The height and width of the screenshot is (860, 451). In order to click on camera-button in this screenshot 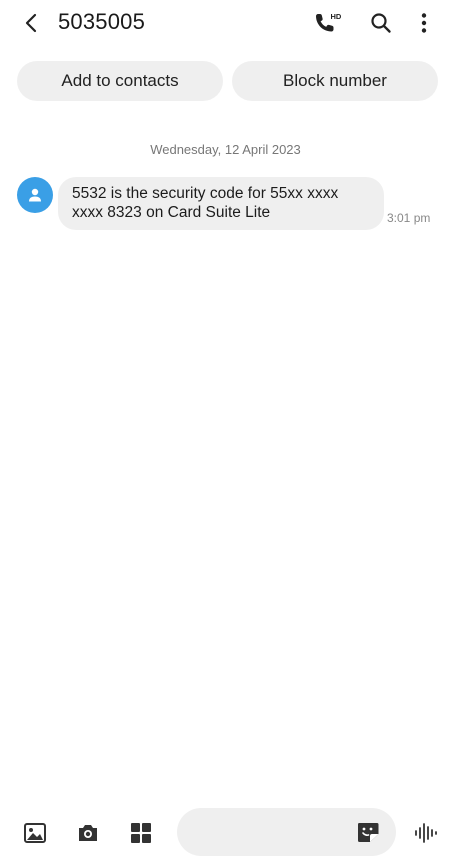, I will do `click(88, 833)`.